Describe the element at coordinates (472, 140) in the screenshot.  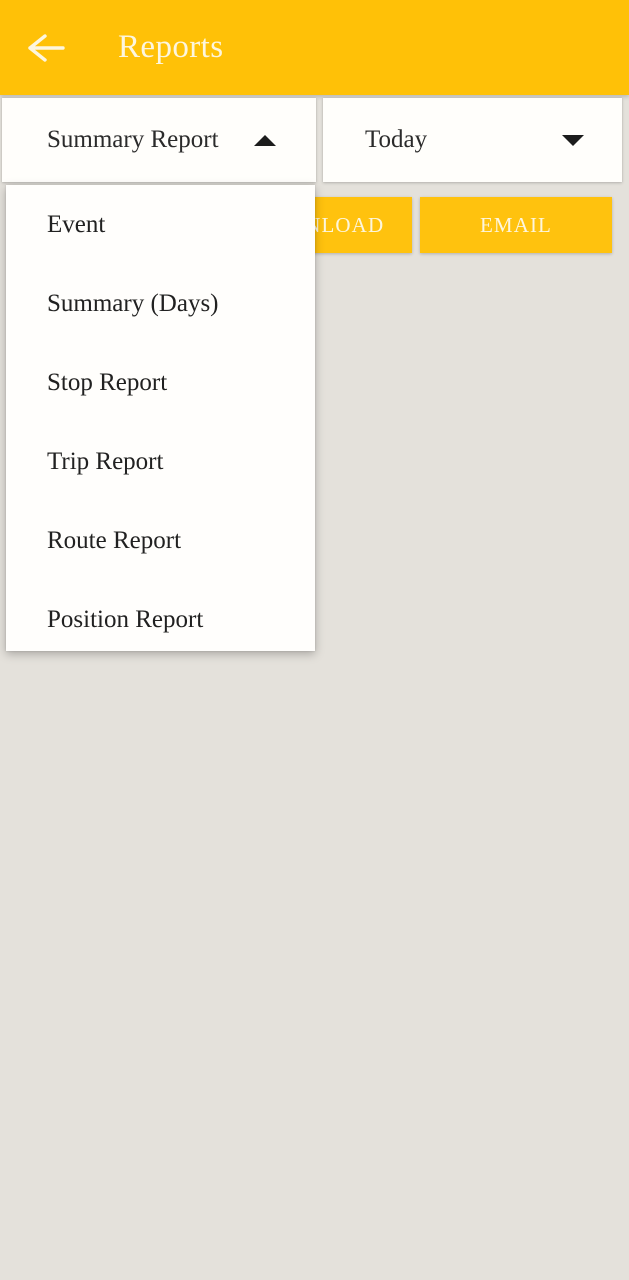
I see `period-select: Today` at that location.